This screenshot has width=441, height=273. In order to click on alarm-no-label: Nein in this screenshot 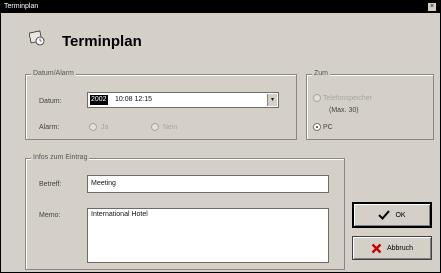, I will do `click(170, 127)`.